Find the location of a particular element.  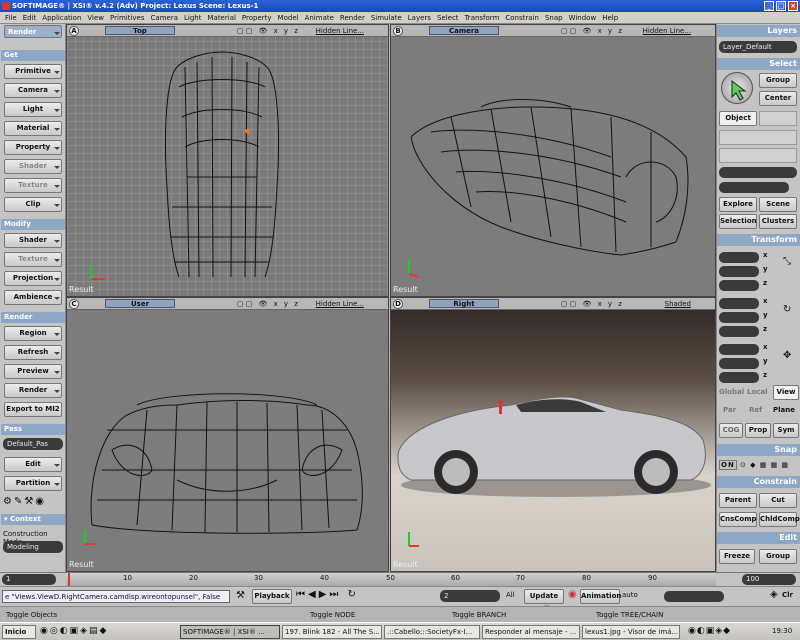

par-button: Par is located at coordinates (729, 410).